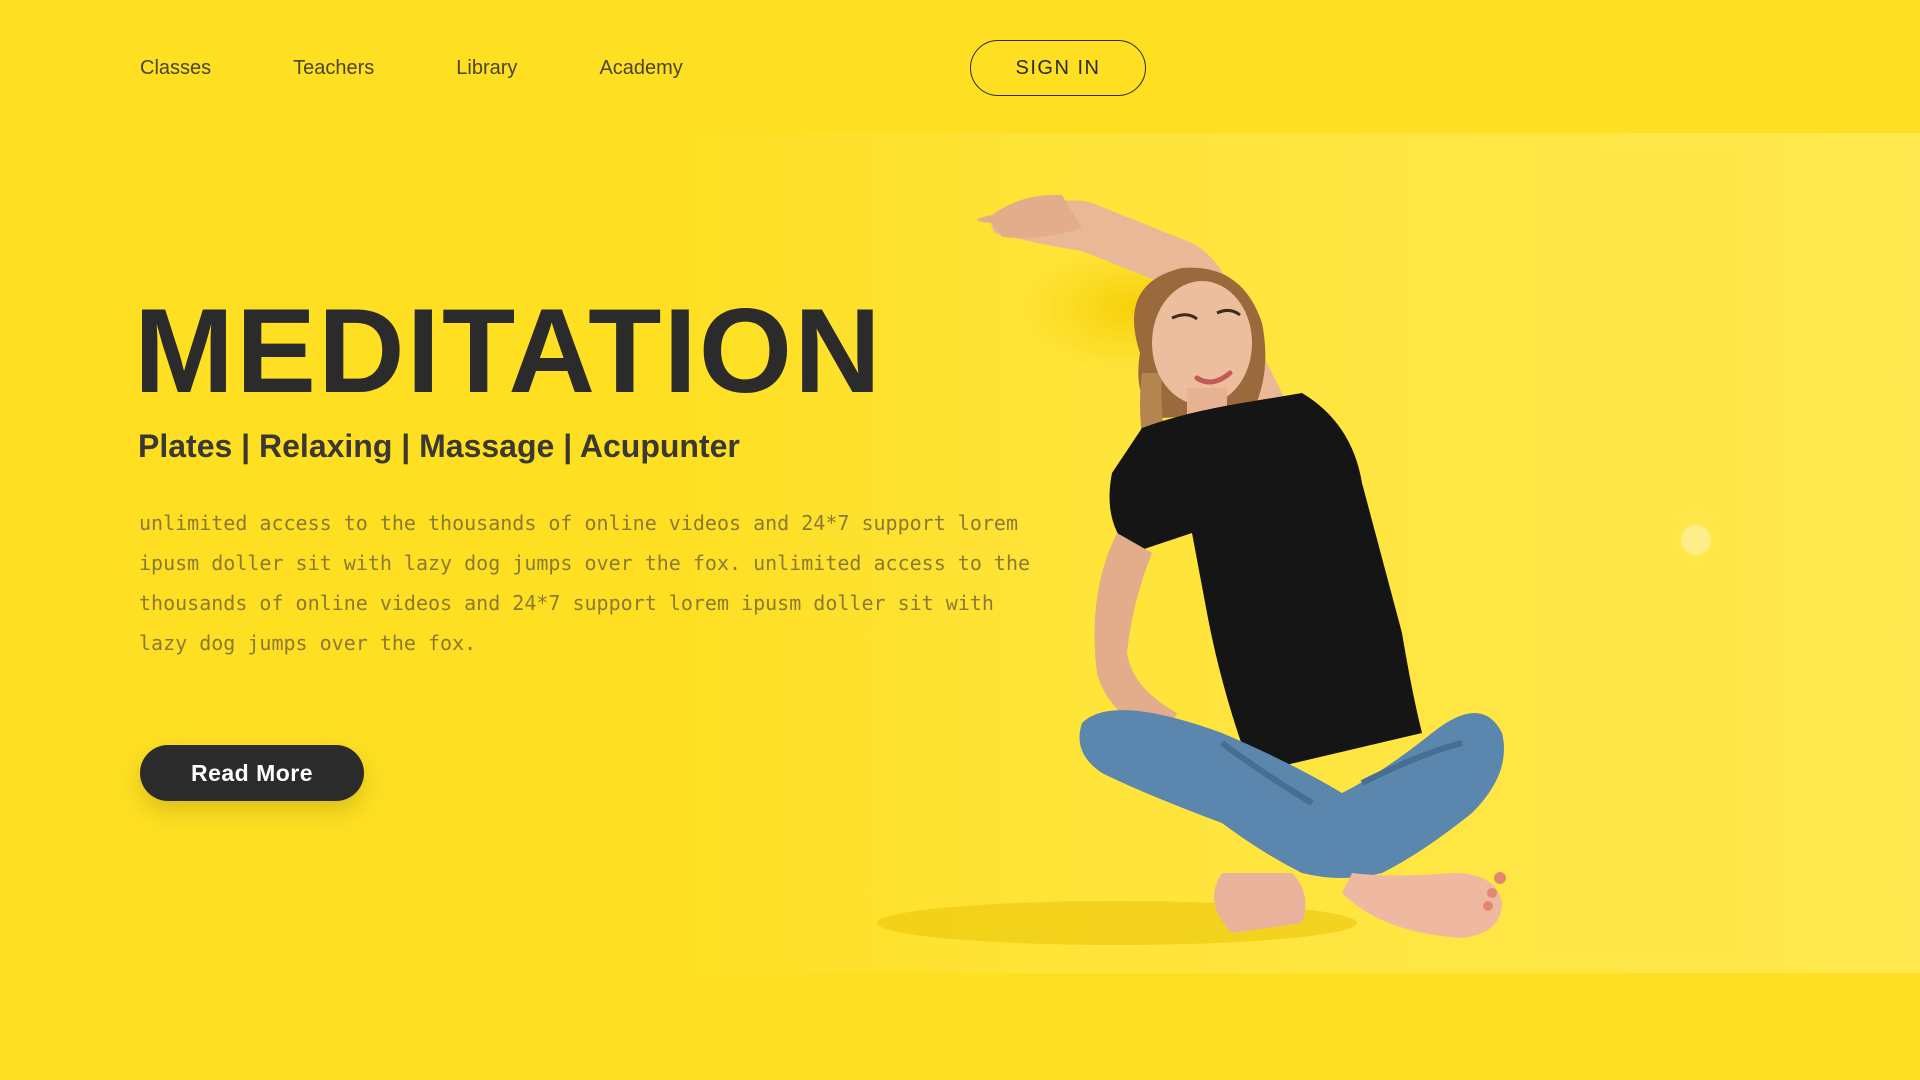 The height and width of the screenshot is (1080, 1920). What do you see at coordinates (333, 68) in the screenshot?
I see `nav-link-teachers: Teachers` at bounding box center [333, 68].